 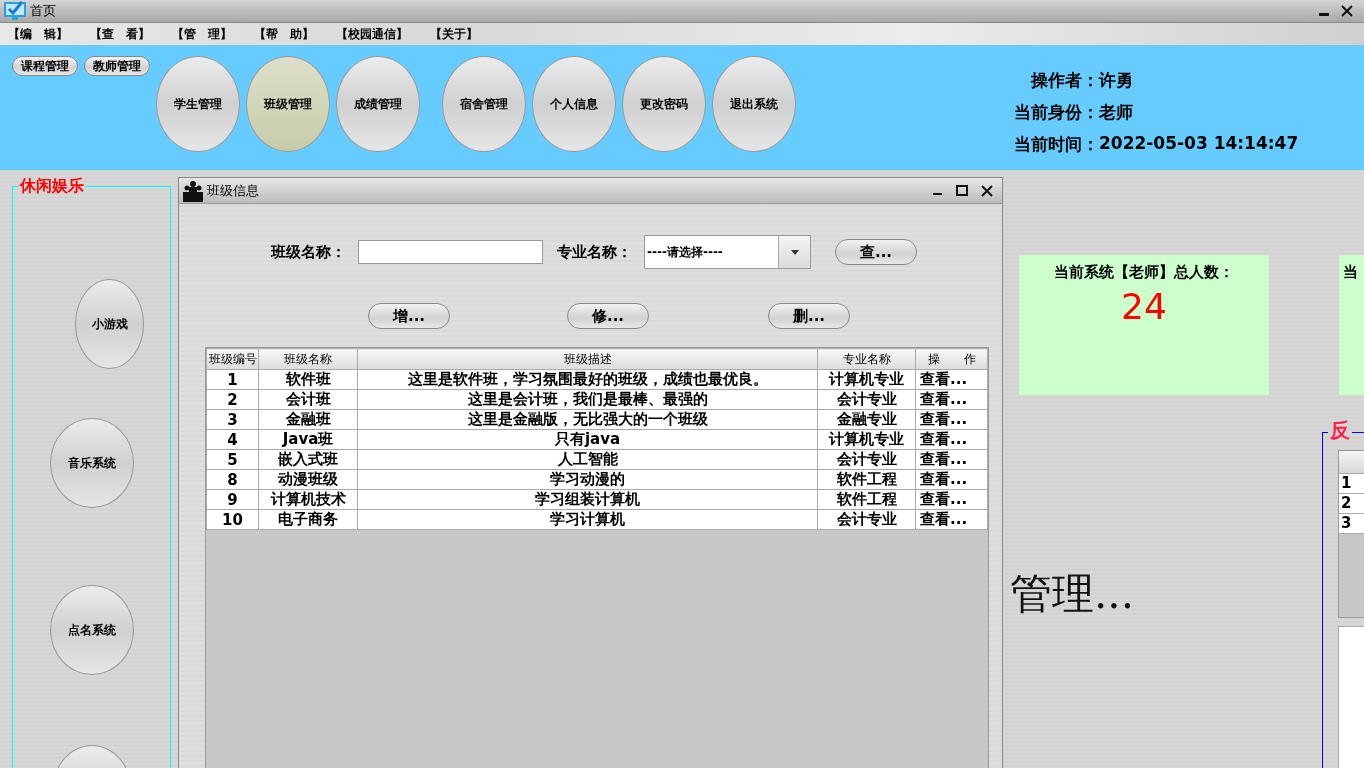 What do you see at coordinates (574, 104) in the screenshot?
I see `nav-button: 个人信息` at bounding box center [574, 104].